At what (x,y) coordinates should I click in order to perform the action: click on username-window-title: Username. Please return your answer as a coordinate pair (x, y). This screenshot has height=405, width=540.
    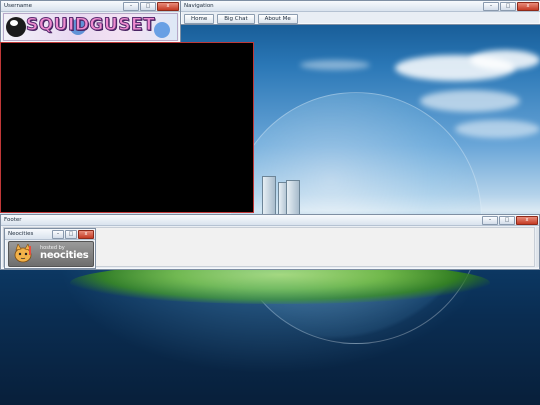
    Looking at the image, I should click on (18, 6).